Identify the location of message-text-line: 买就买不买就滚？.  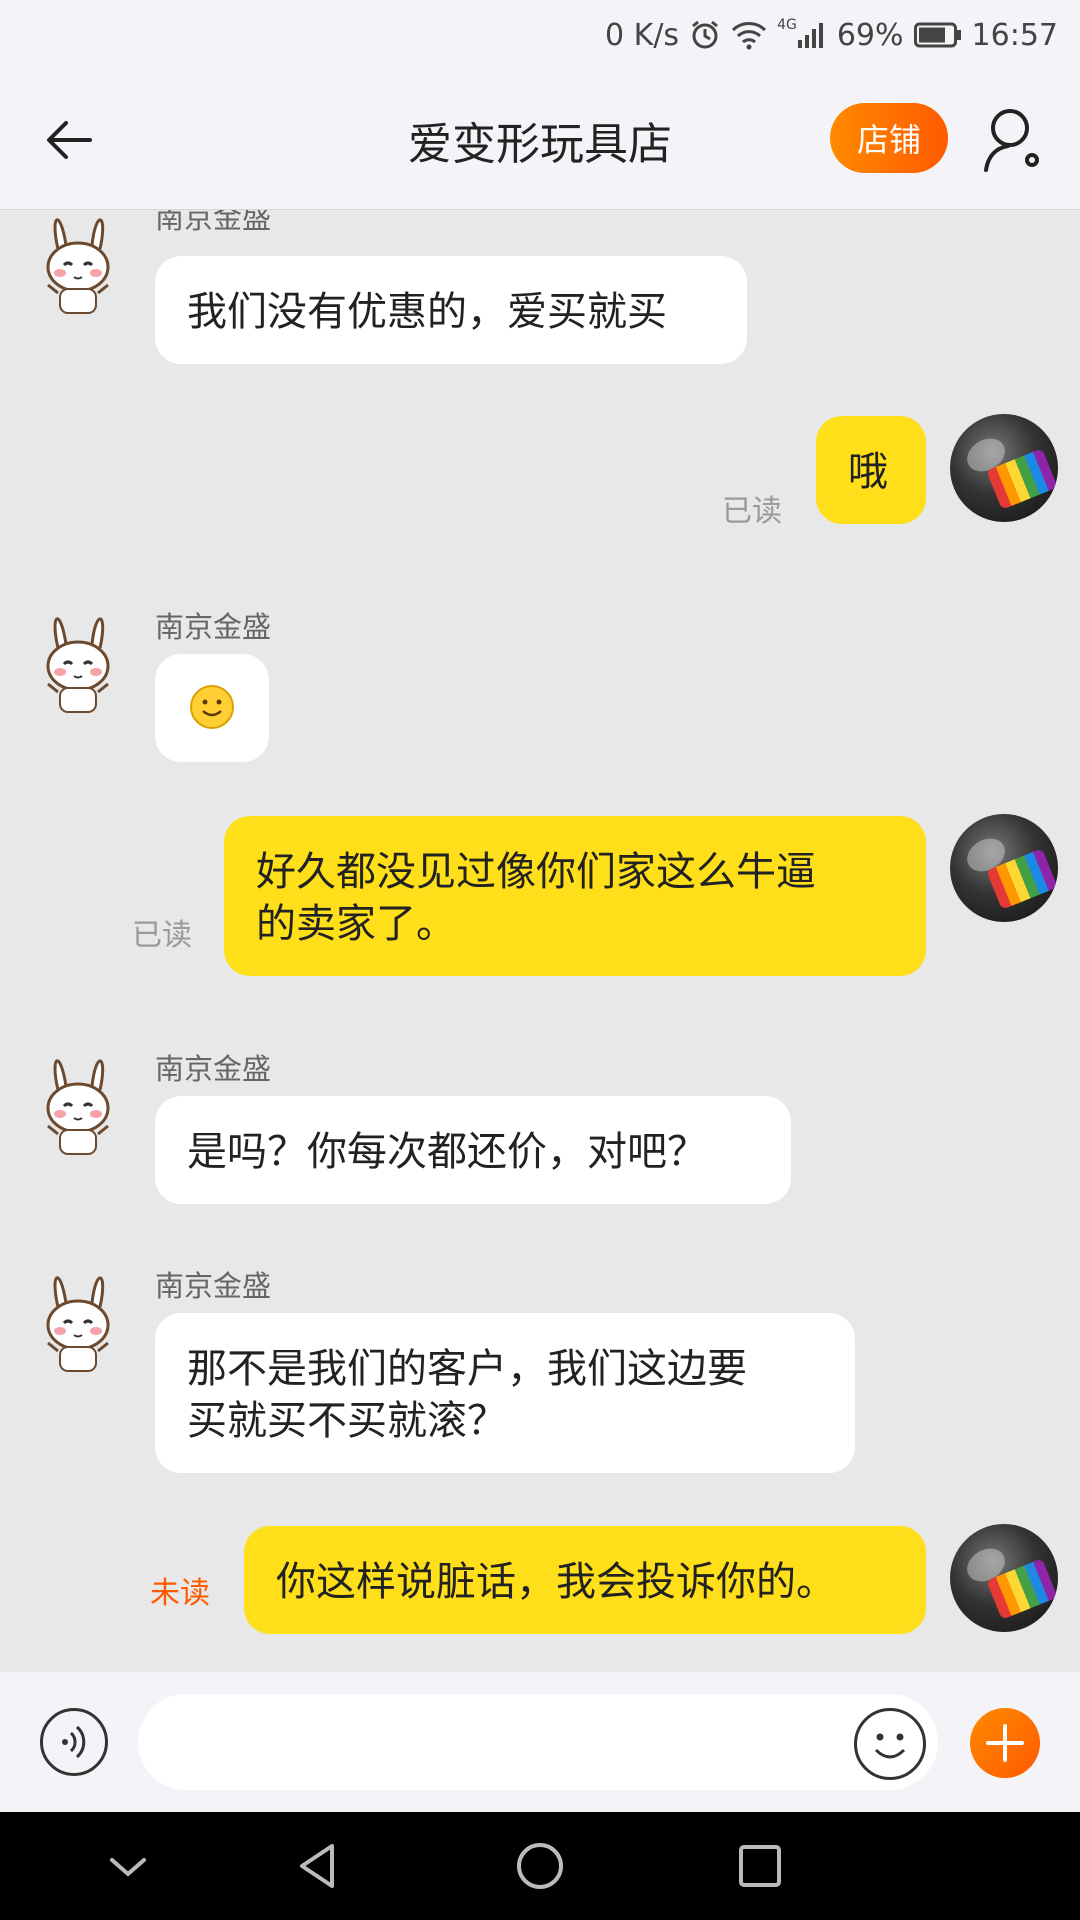
(347, 1421).